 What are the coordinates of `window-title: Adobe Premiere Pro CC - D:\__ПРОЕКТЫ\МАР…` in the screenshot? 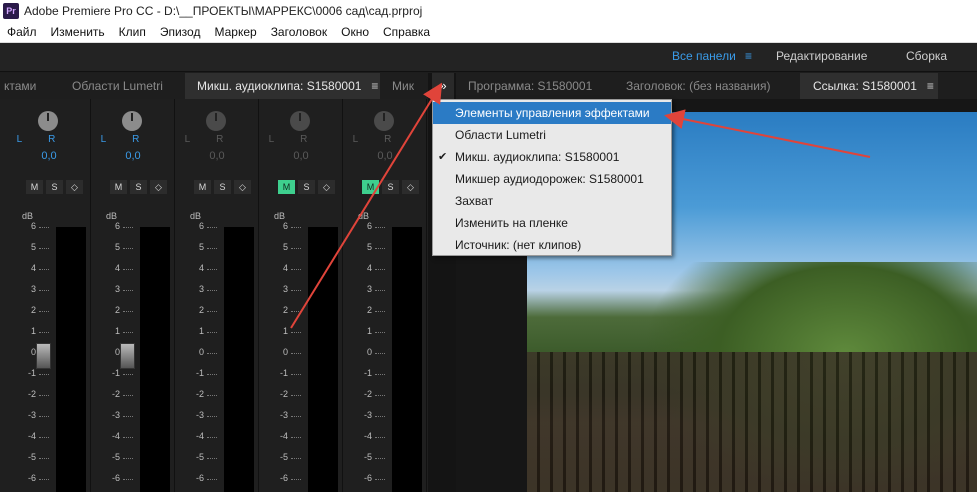 It's located at (223, 11).